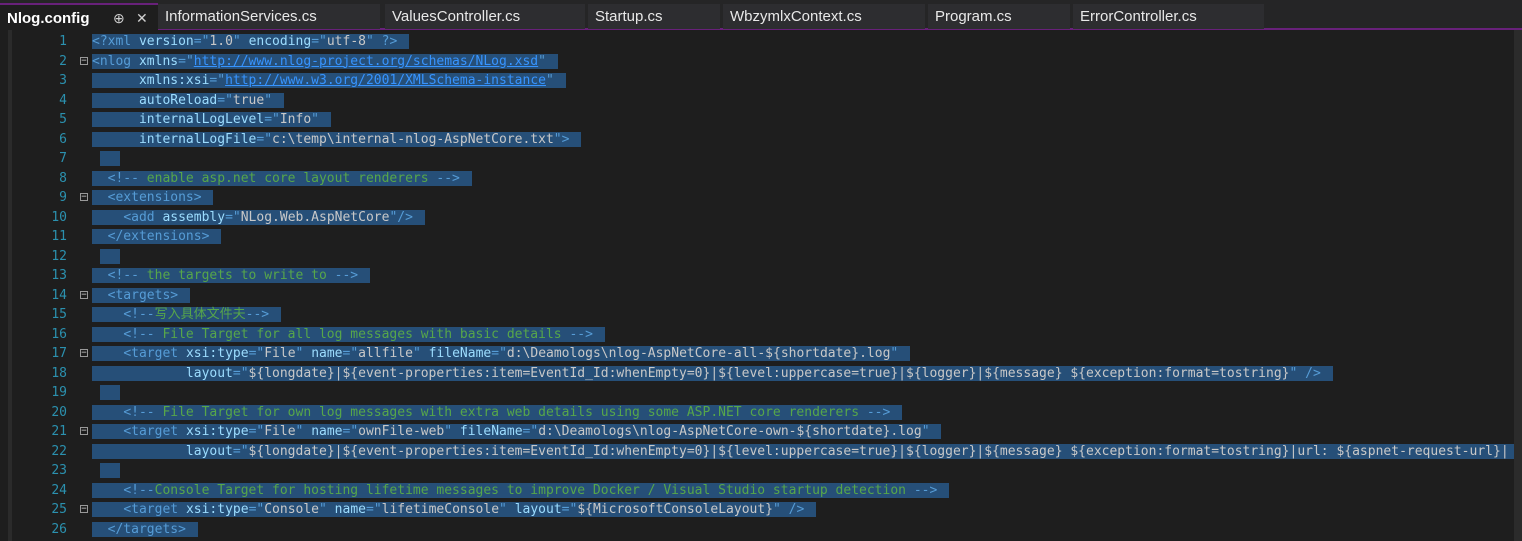 The width and height of the screenshot is (1522, 541). I want to click on code-text: <!--写入具体文件夫-->, so click(186, 315).